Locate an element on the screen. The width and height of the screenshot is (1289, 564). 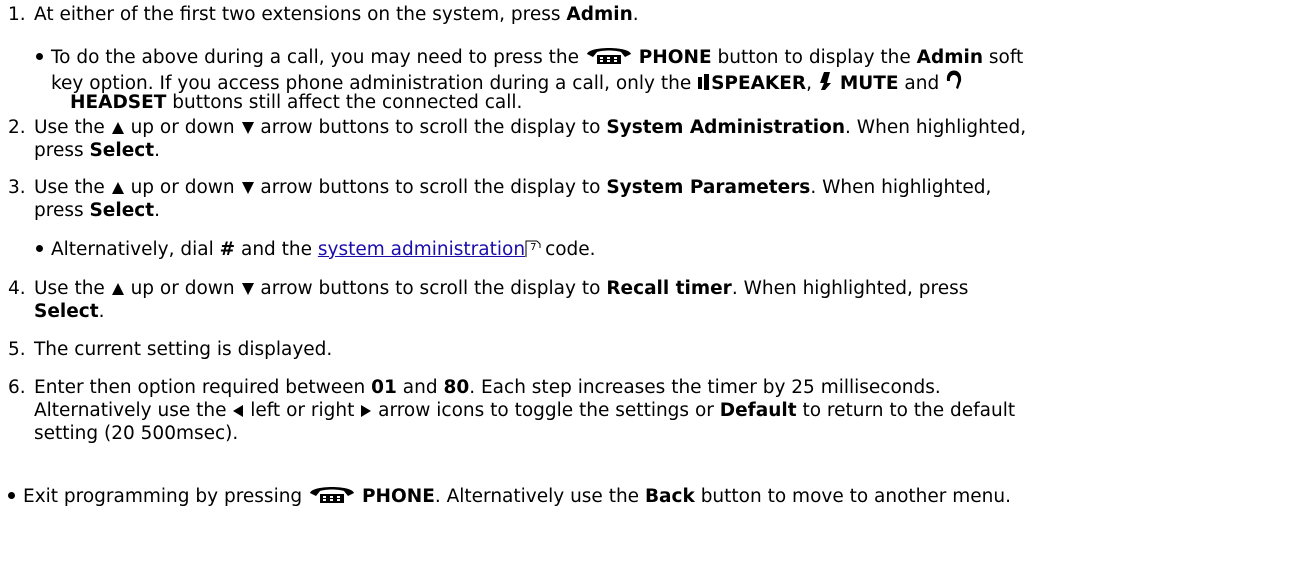
speaker-label: SPEAKER is located at coordinates (759, 83).